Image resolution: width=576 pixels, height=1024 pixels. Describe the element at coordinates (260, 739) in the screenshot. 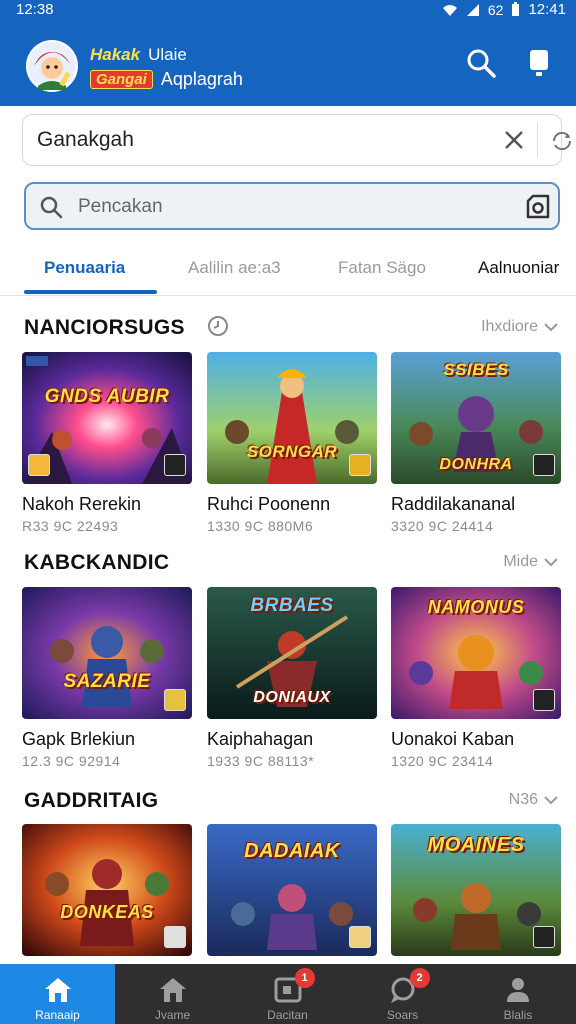

I see `game-name: Kaiphahagan` at that location.